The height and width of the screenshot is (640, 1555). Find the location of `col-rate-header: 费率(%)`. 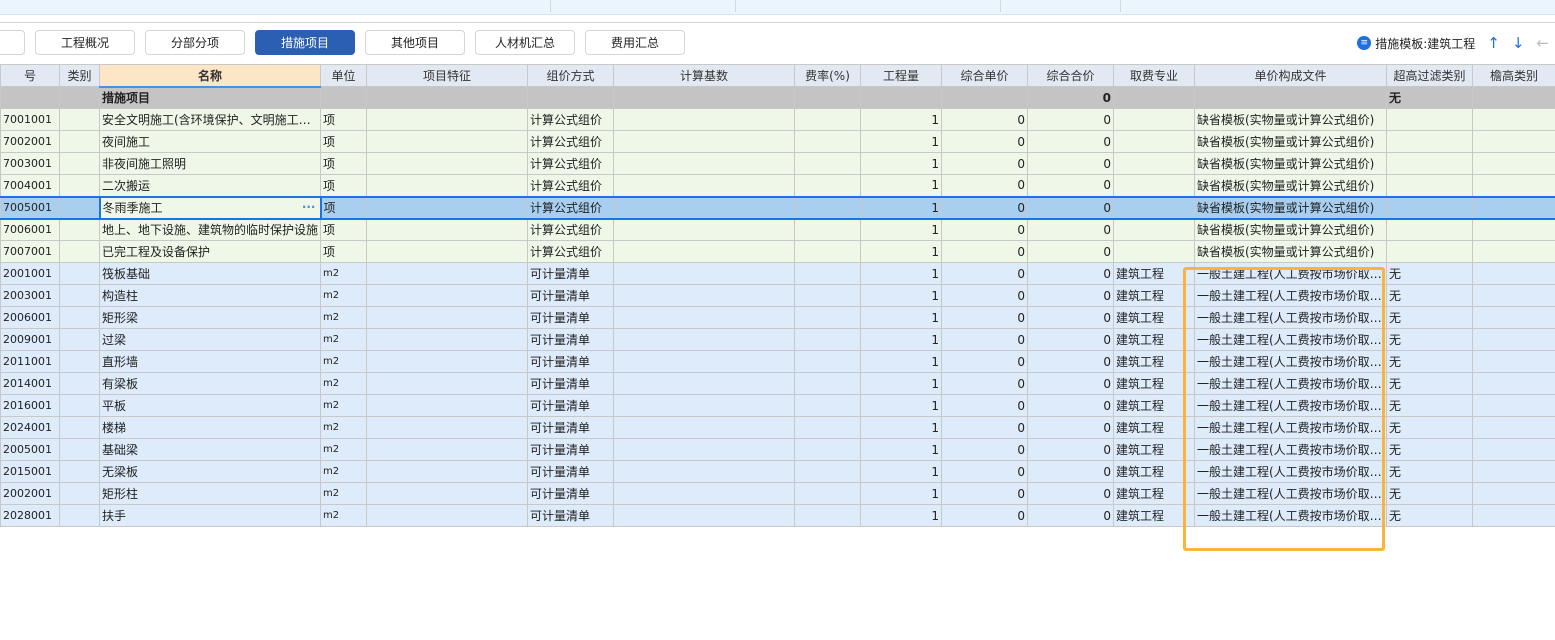

col-rate-header: 费率(%) is located at coordinates (827, 75).